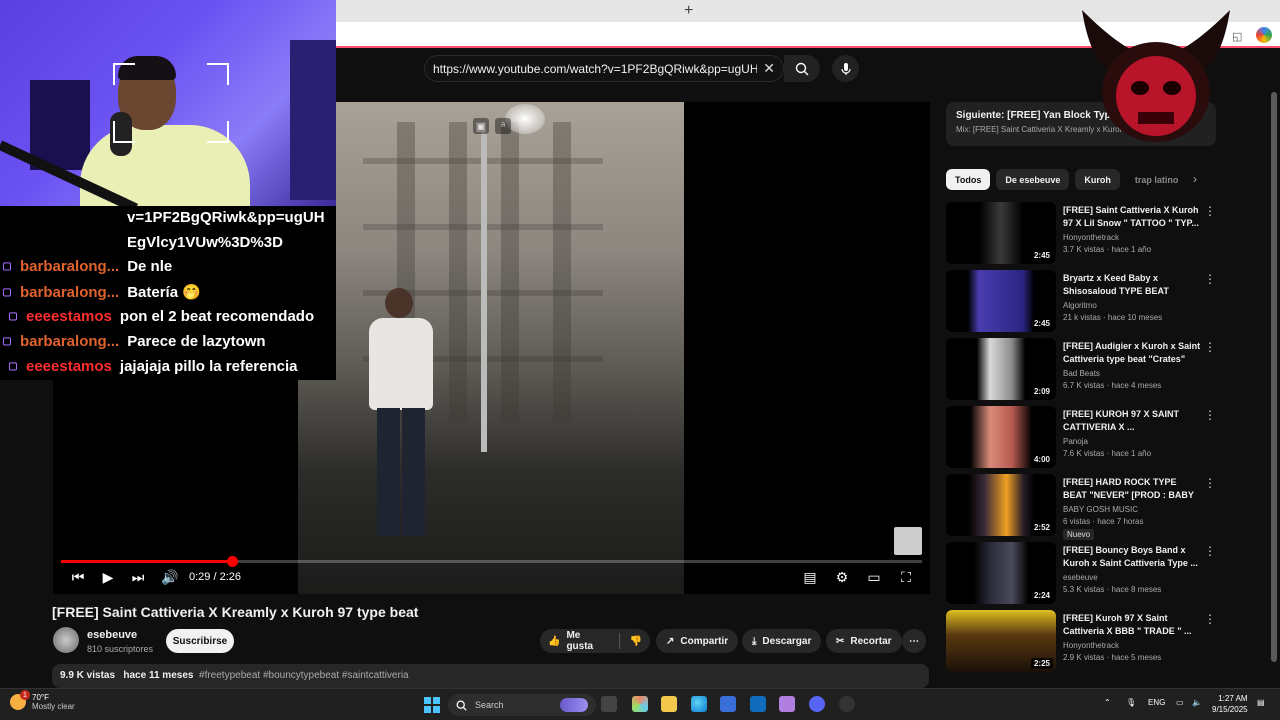 Image resolution: width=1280 pixels, height=720 pixels. I want to click on copilot-taskbar-icon, so click(640, 704).